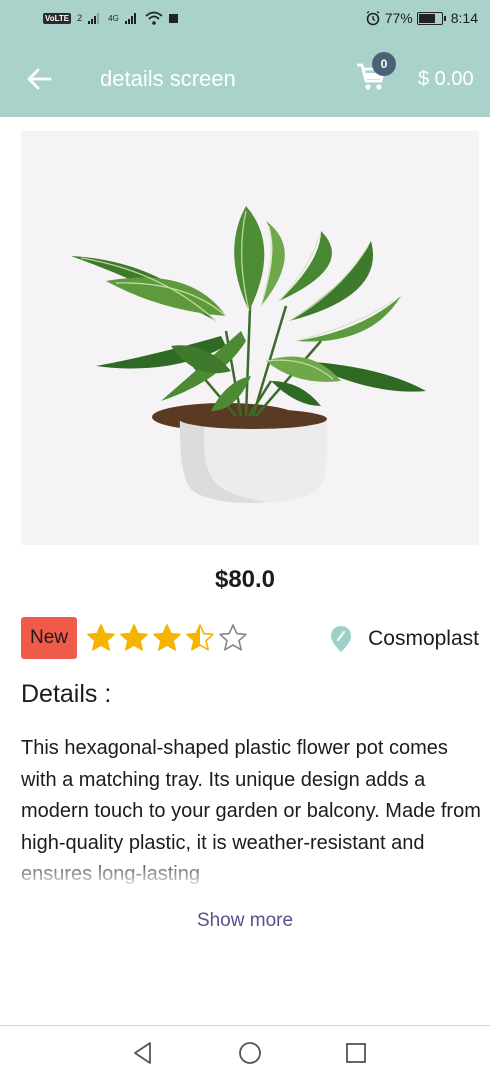 The image size is (490, 1080). I want to click on brand-info: Cosmoplast, so click(404, 639).